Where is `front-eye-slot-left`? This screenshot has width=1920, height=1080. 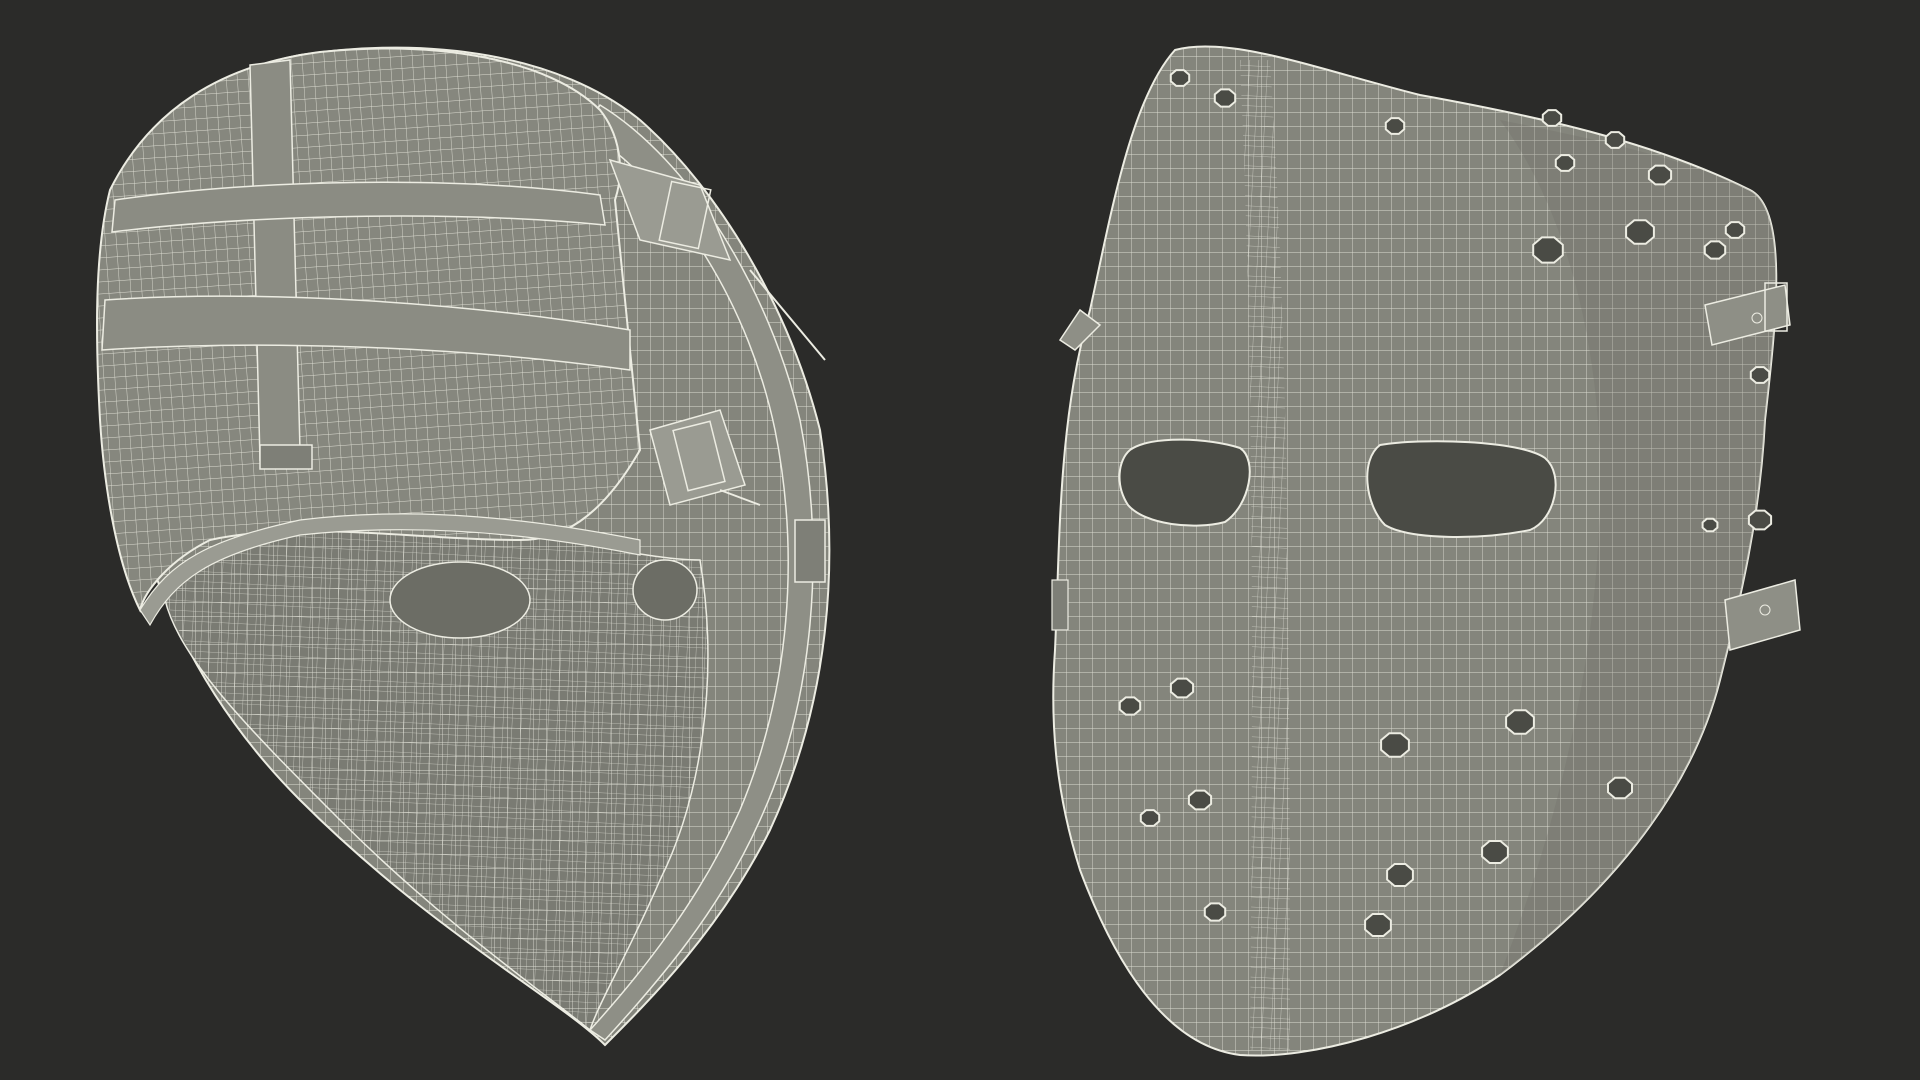 front-eye-slot-left is located at coordinates (1184, 482).